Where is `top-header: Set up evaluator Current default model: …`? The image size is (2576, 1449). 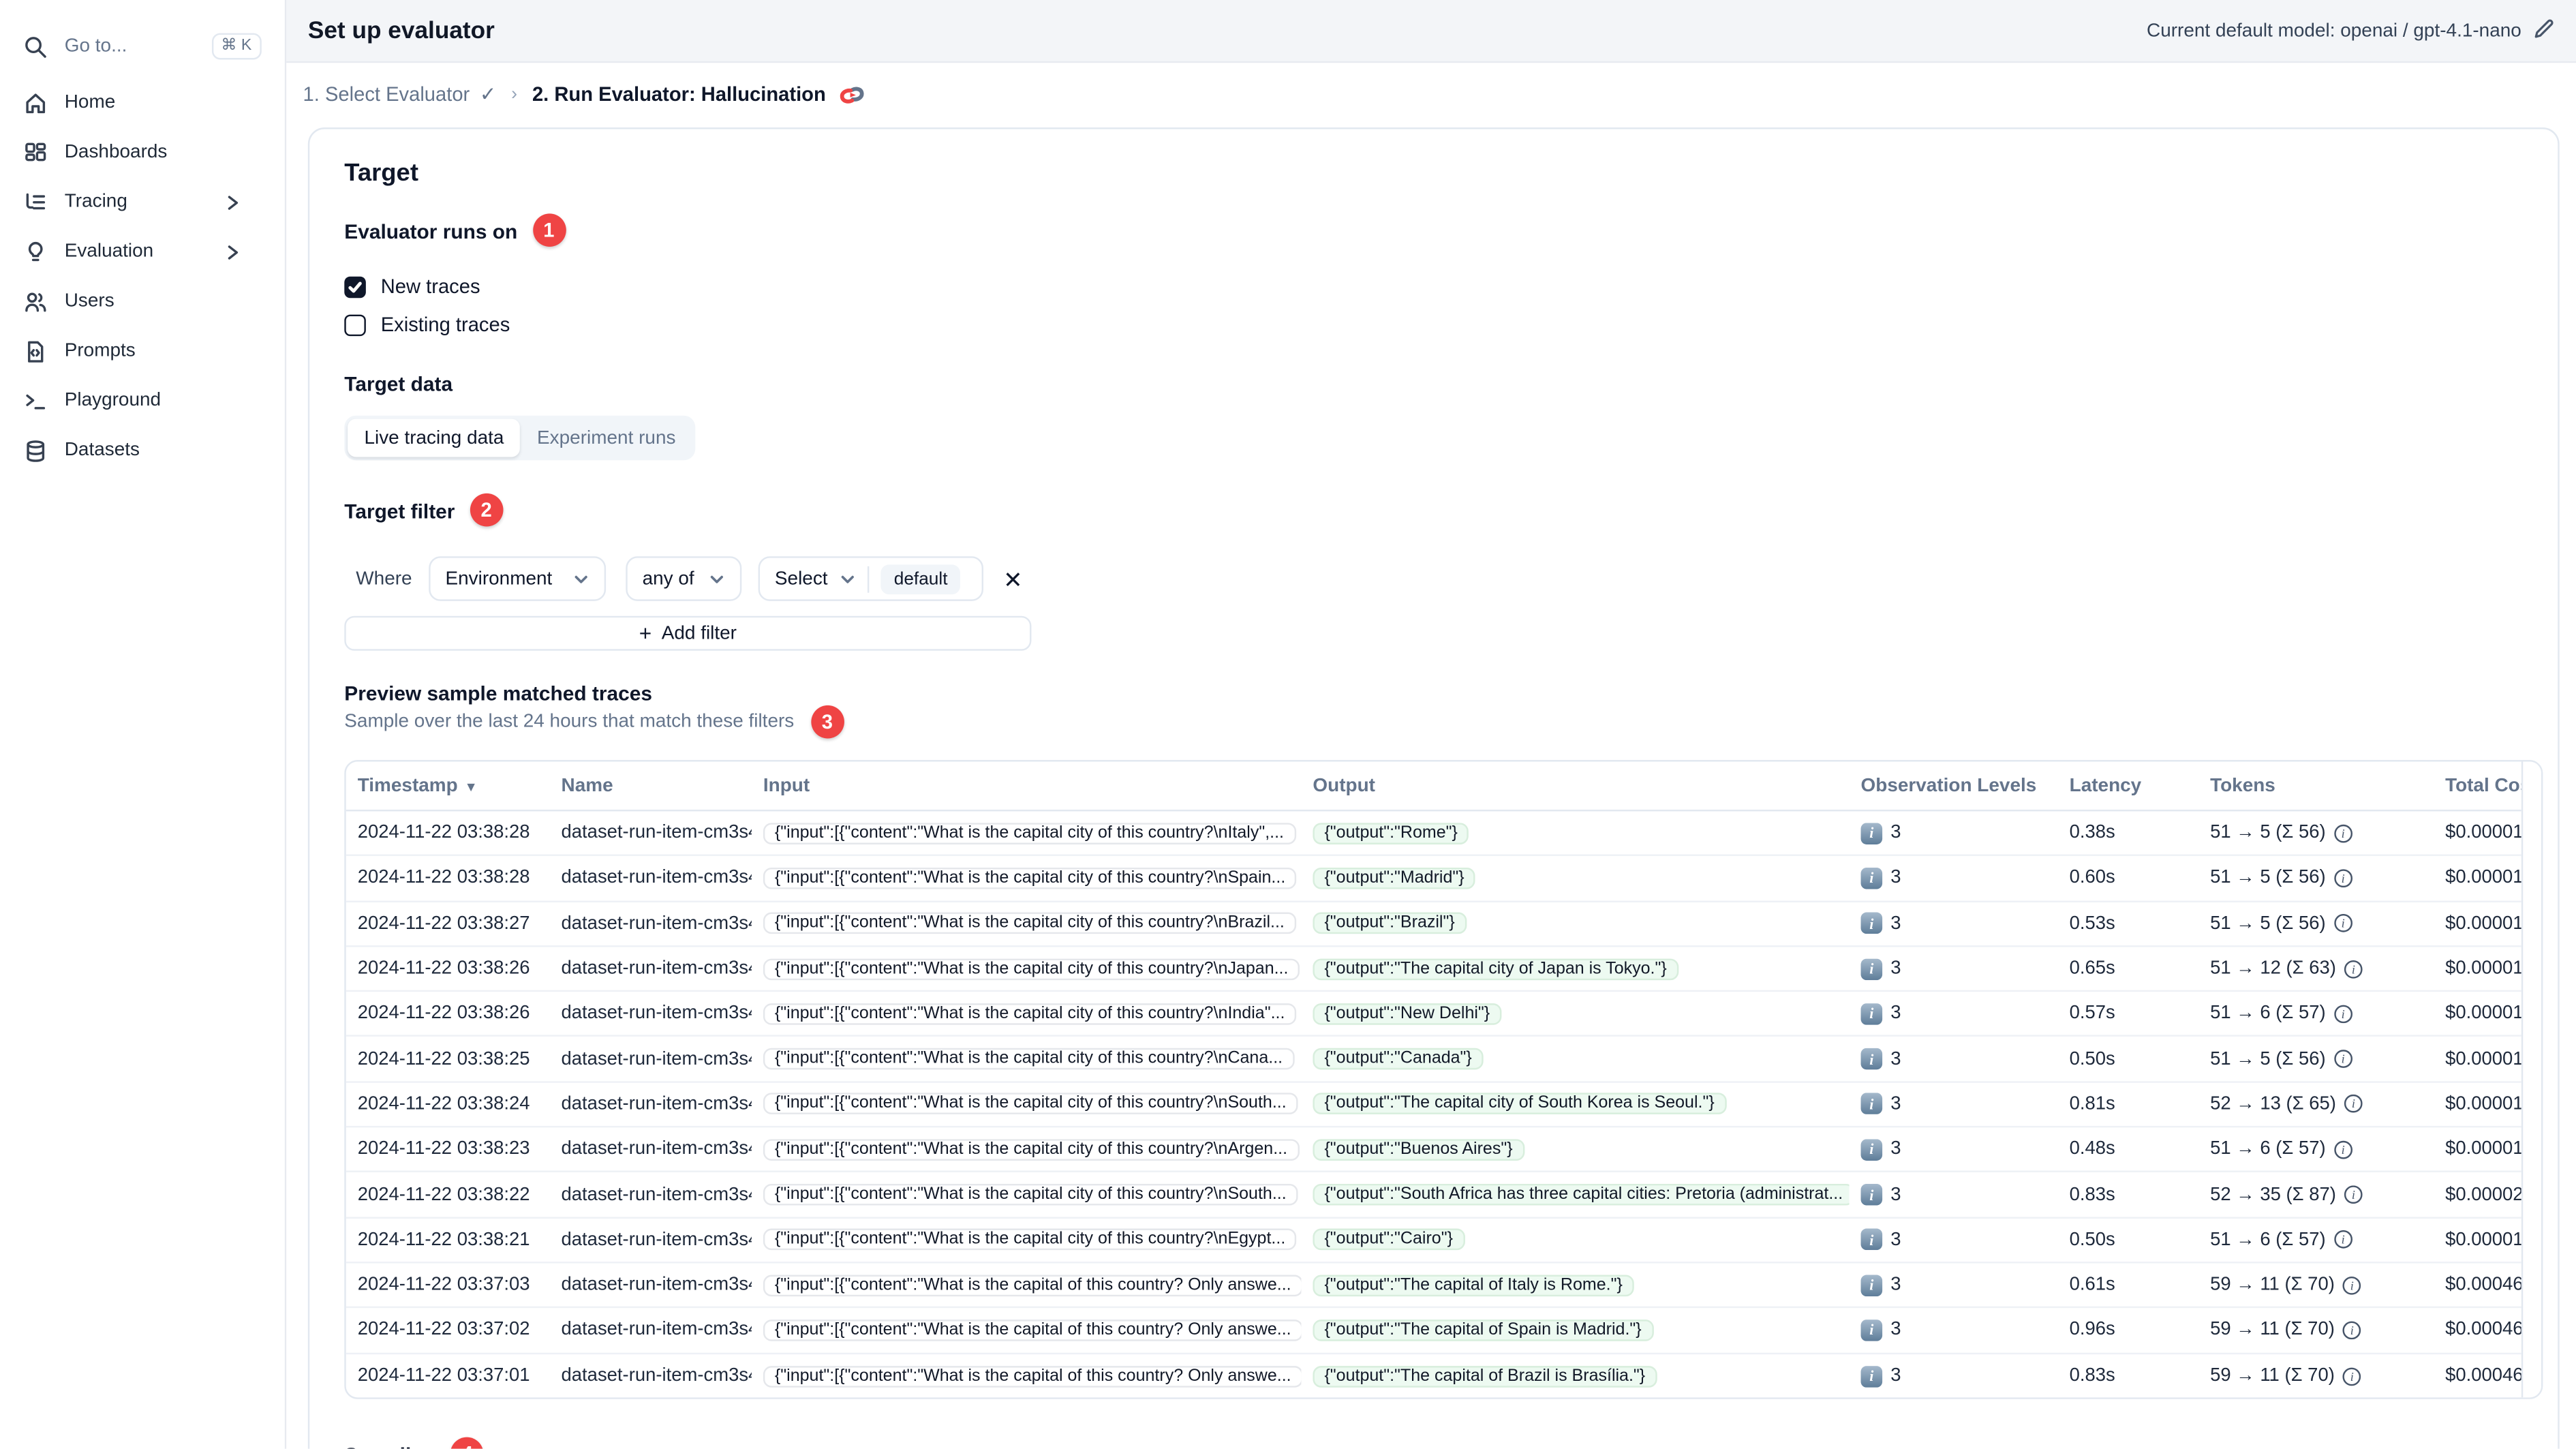
top-header: Set up evaluator Current default model: … is located at coordinates (1431, 32).